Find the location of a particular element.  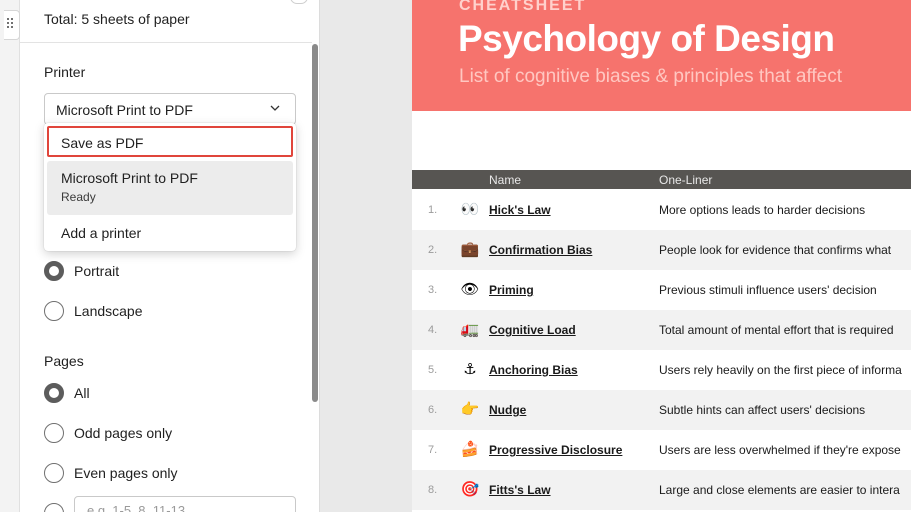

row-number: 3. is located at coordinates (433, 290).